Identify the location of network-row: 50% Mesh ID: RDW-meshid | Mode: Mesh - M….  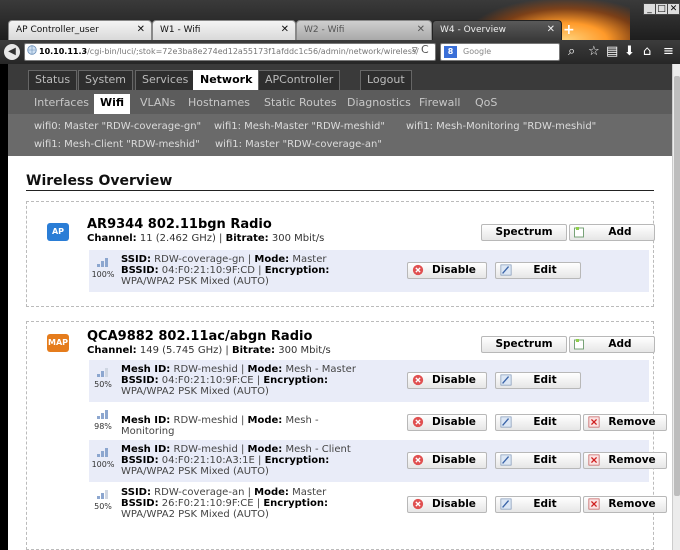
(369, 381).